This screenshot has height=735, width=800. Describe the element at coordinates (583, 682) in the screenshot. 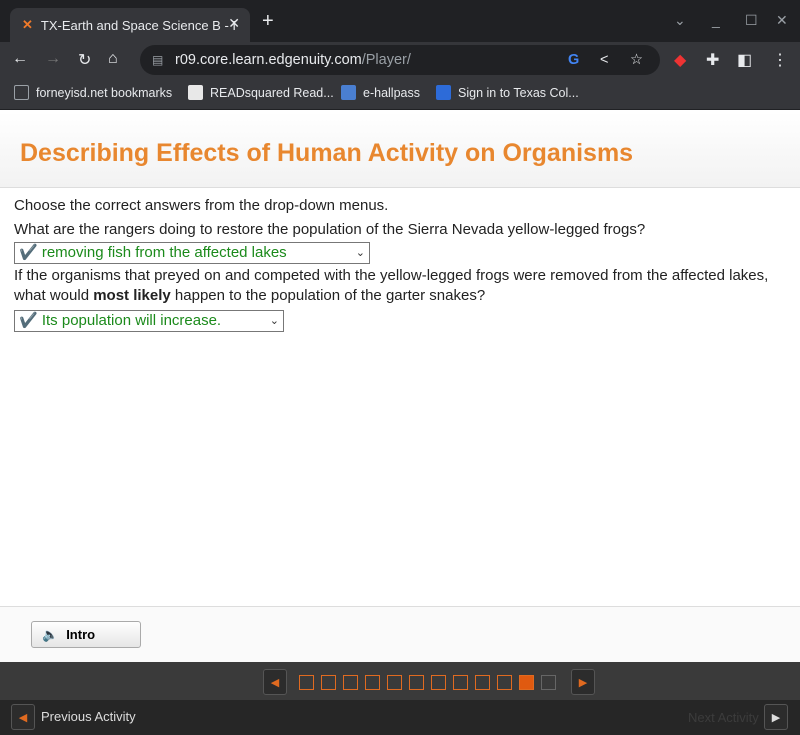

I see `next-page-button: ▶` at that location.